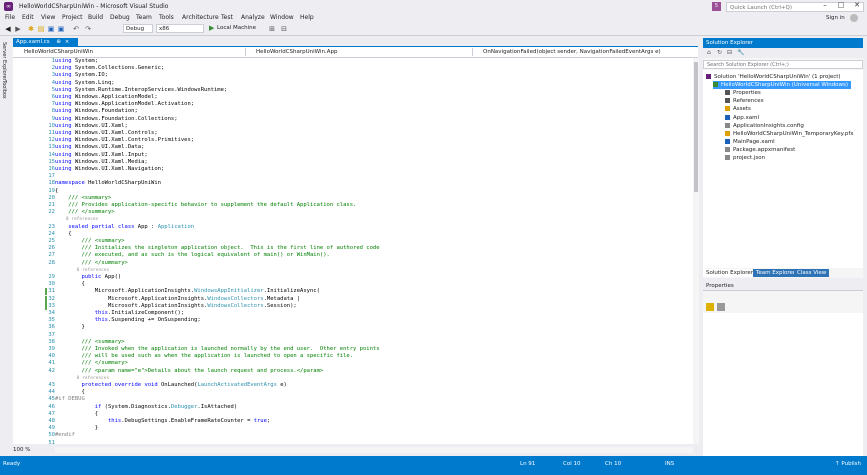 Image resolution: width=867 pixels, height=475 pixels. I want to click on code-line: using Windows.UI.Xaml.Data;, so click(99, 147).